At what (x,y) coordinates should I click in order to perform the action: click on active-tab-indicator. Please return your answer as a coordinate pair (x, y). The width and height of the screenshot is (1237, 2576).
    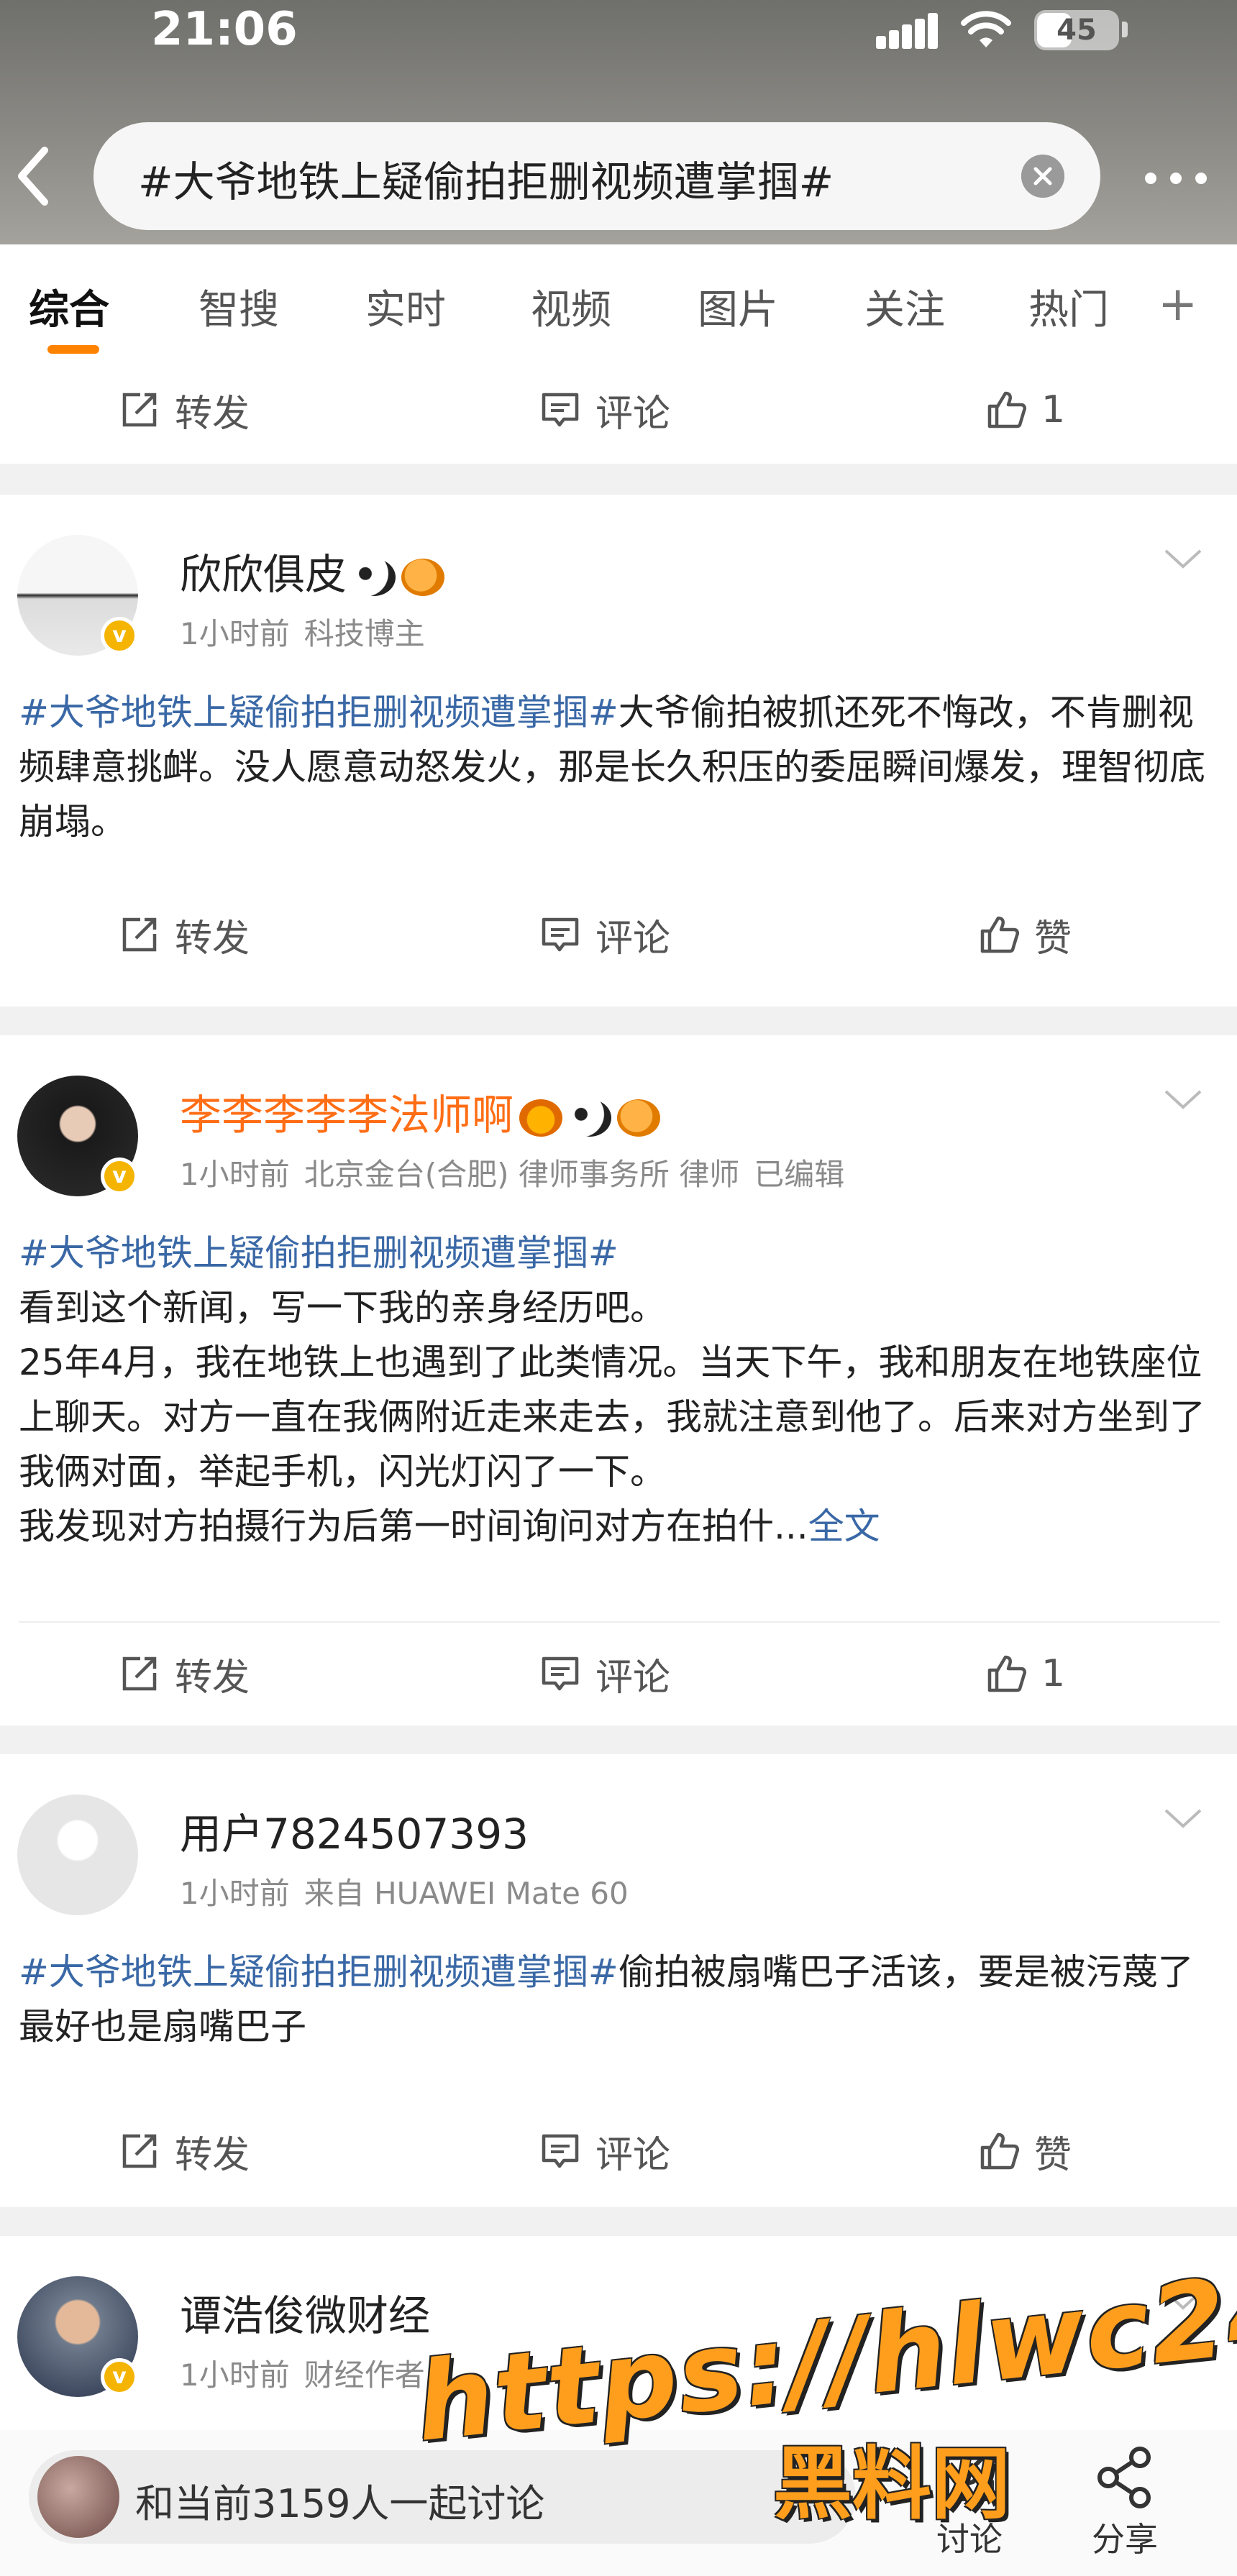
    Looking at the image, I should click on (73, 349).